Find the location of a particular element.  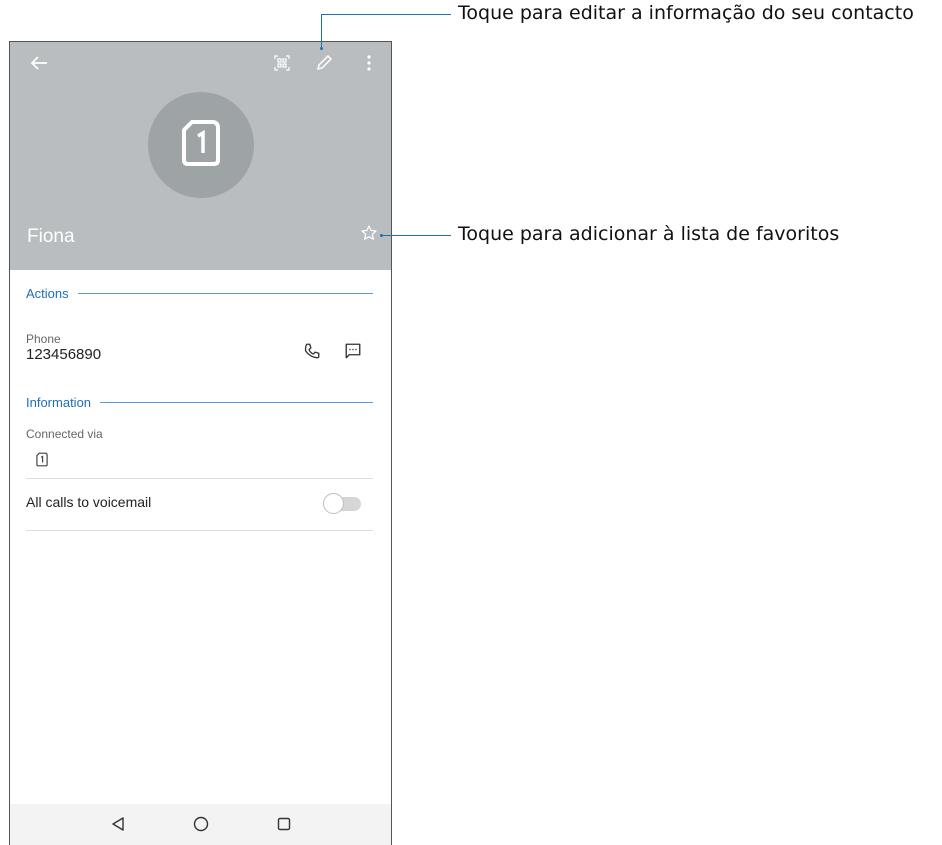

toggle-knob is located at coordinates (333, 503).